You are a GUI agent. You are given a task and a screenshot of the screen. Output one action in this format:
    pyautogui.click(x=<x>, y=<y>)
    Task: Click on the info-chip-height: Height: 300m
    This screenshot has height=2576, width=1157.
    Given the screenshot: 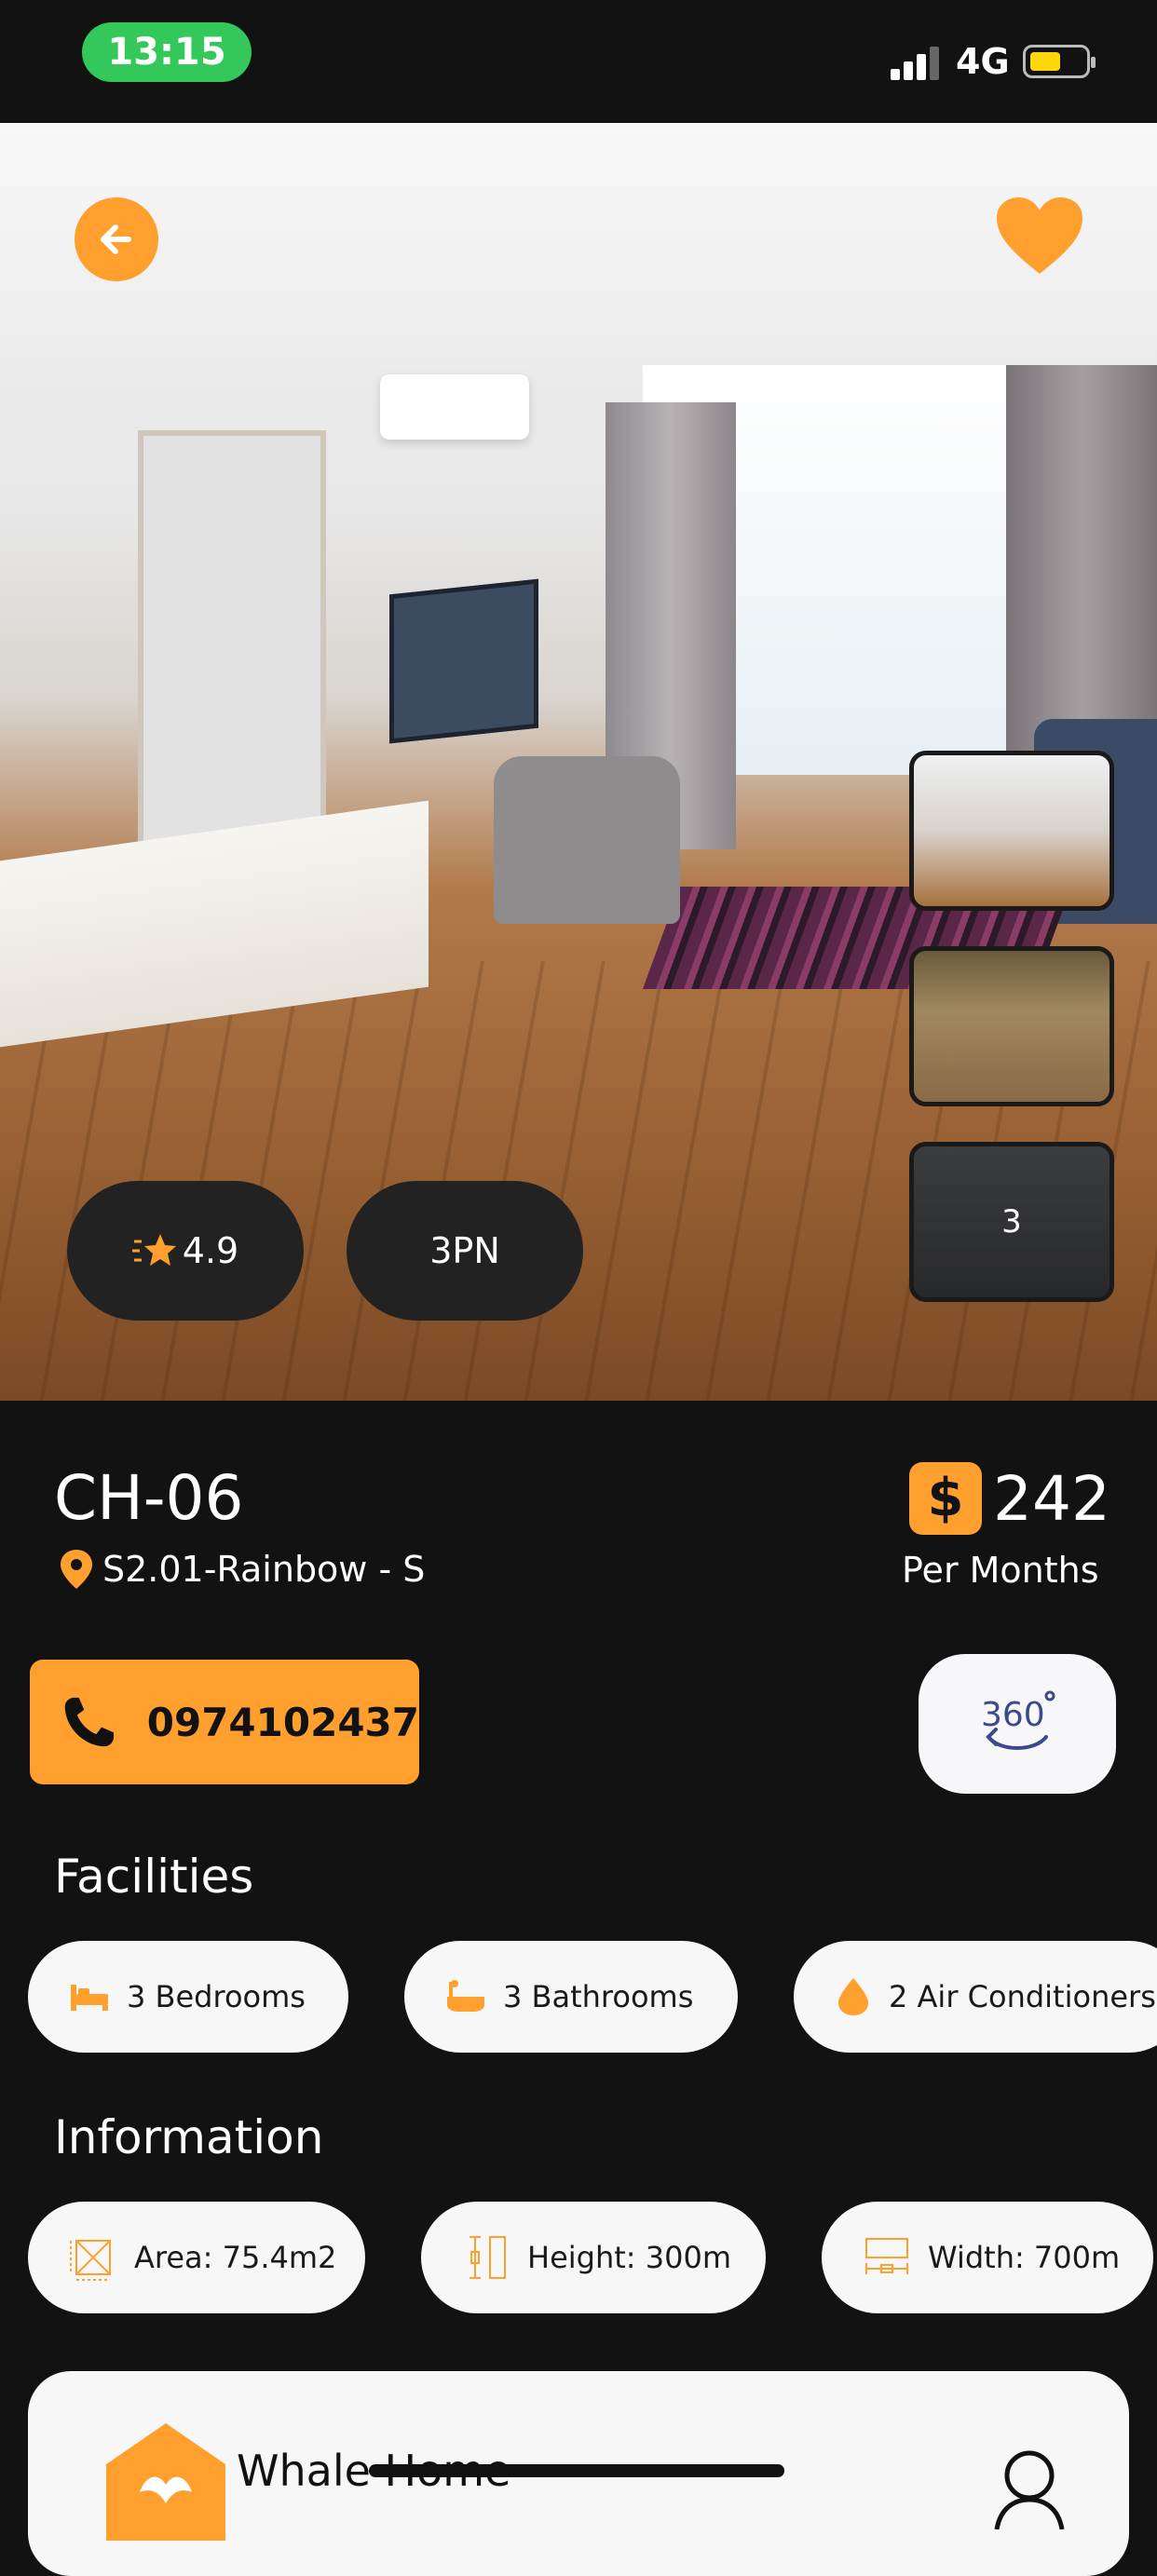 What is the action you would take?
    pyautogui.click(x=593, y=2257)
    